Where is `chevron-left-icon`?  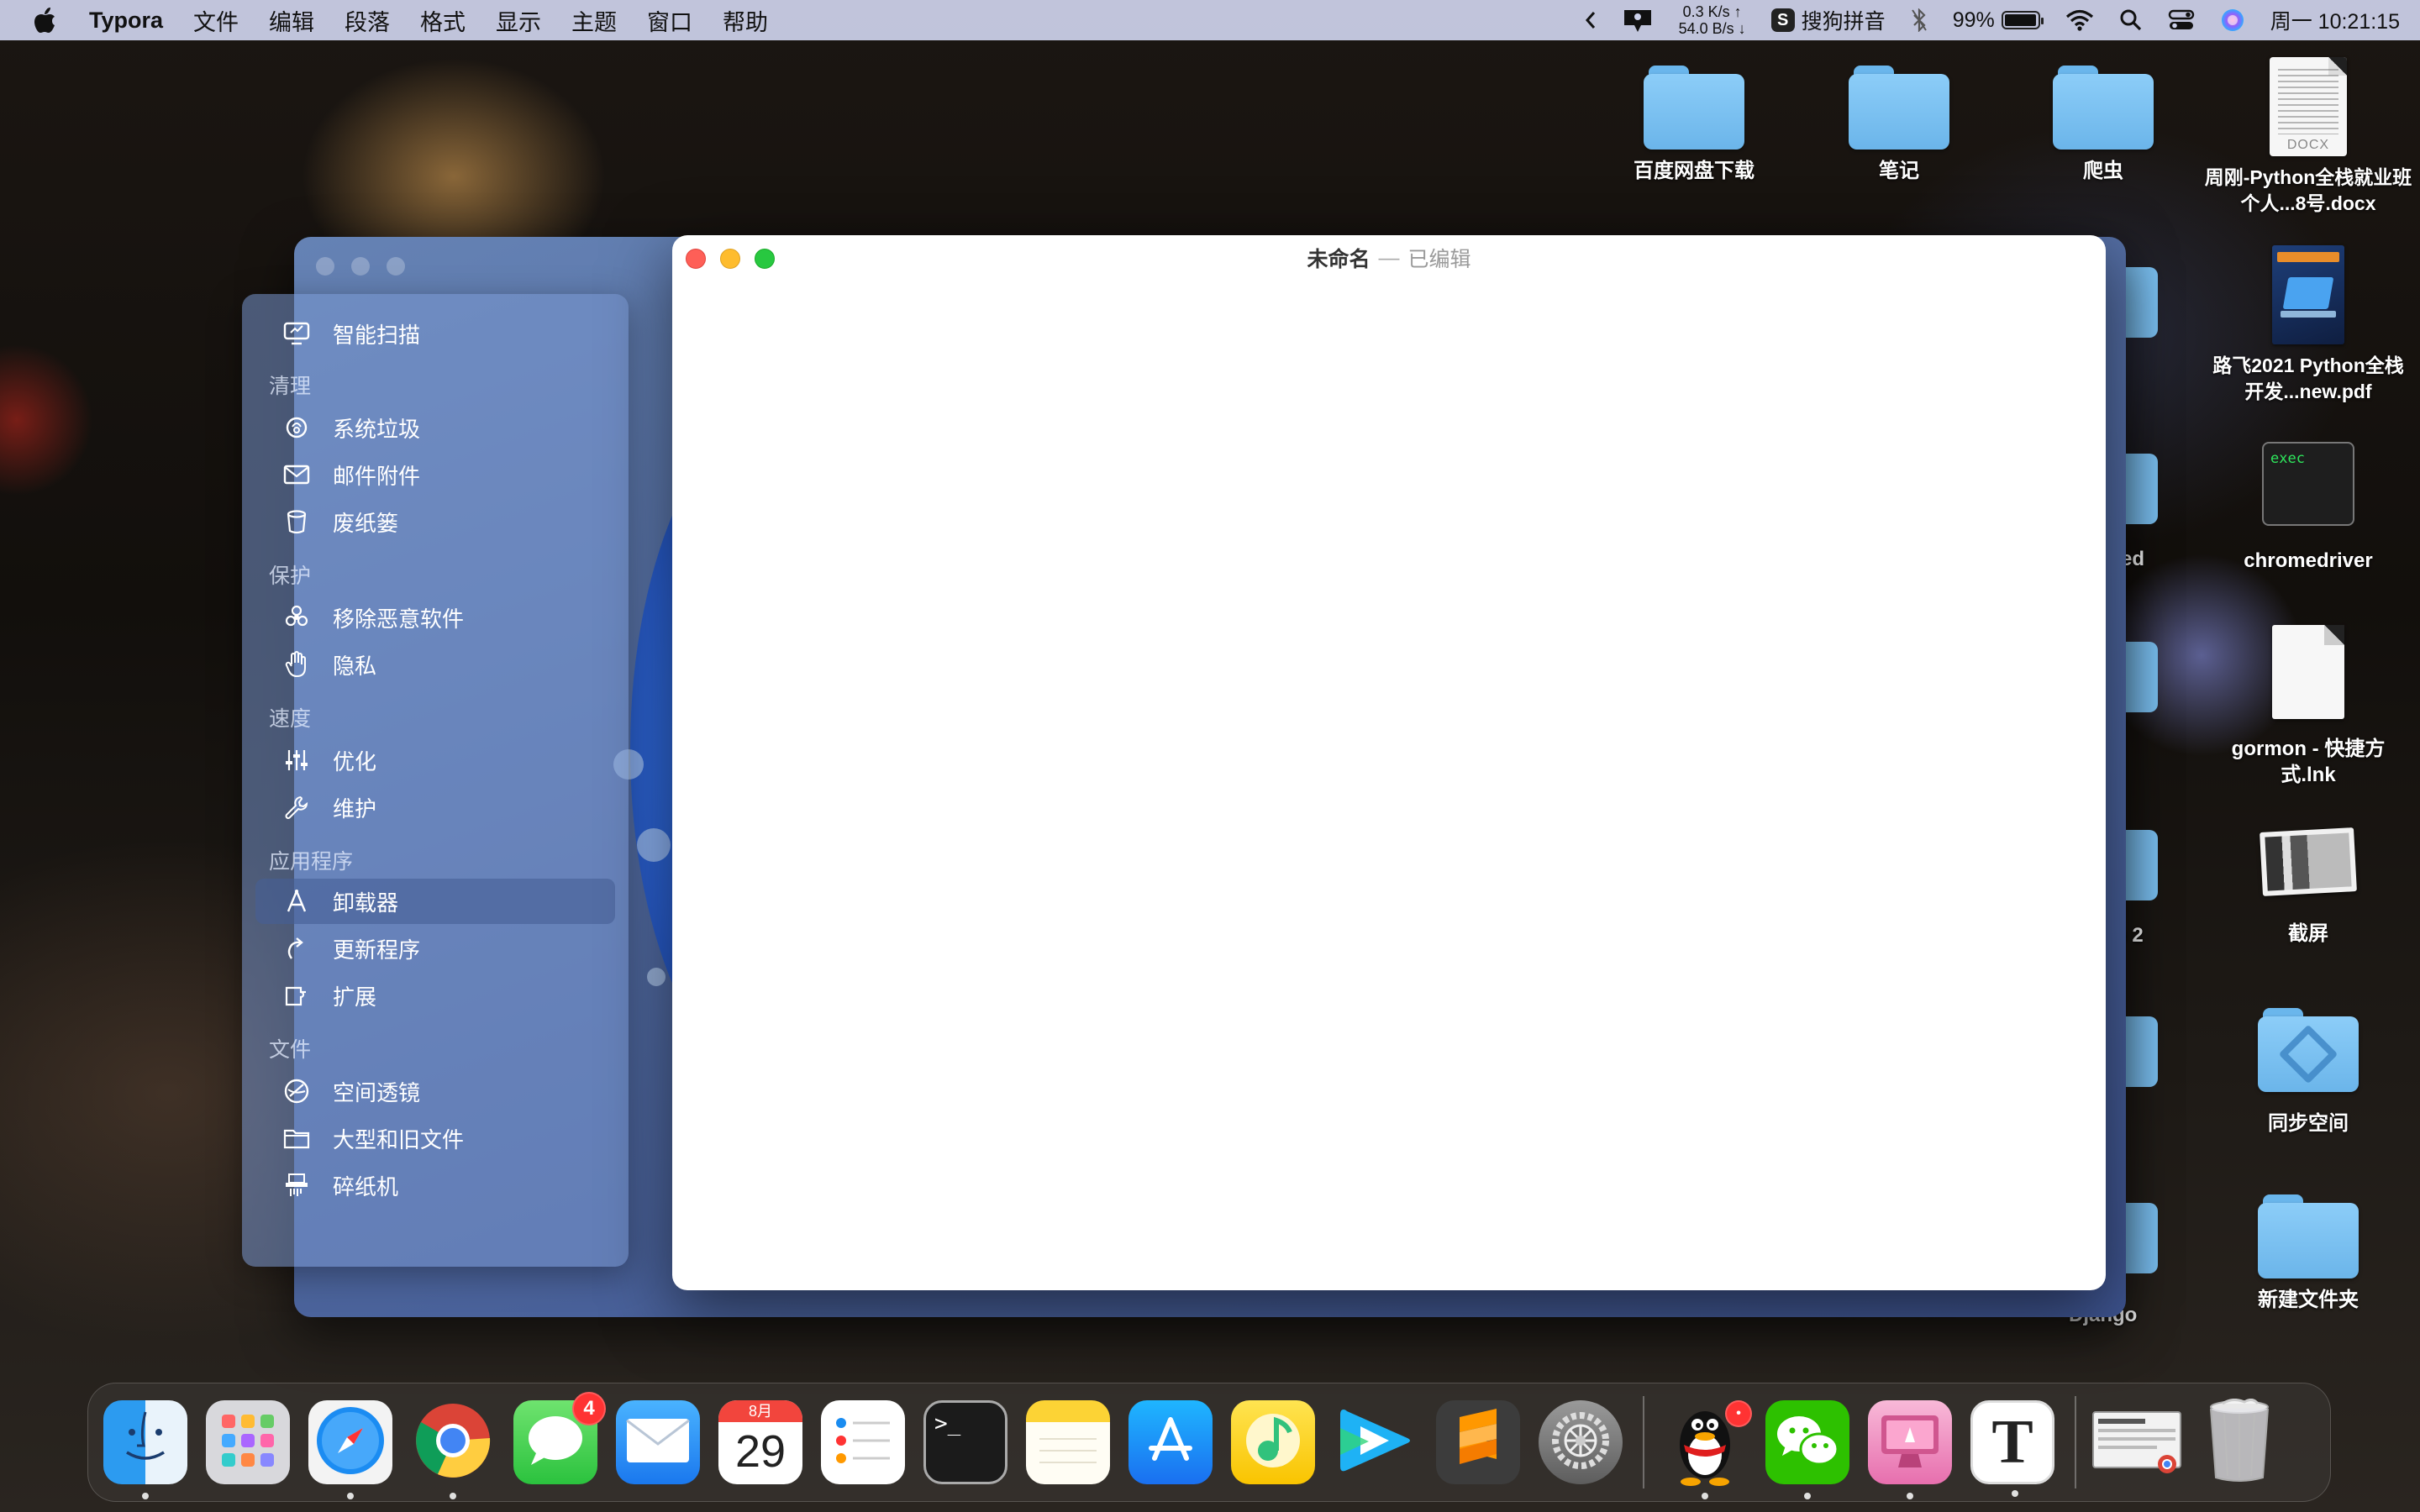 chevron-left-icon is located at coordinates (1591, 20).